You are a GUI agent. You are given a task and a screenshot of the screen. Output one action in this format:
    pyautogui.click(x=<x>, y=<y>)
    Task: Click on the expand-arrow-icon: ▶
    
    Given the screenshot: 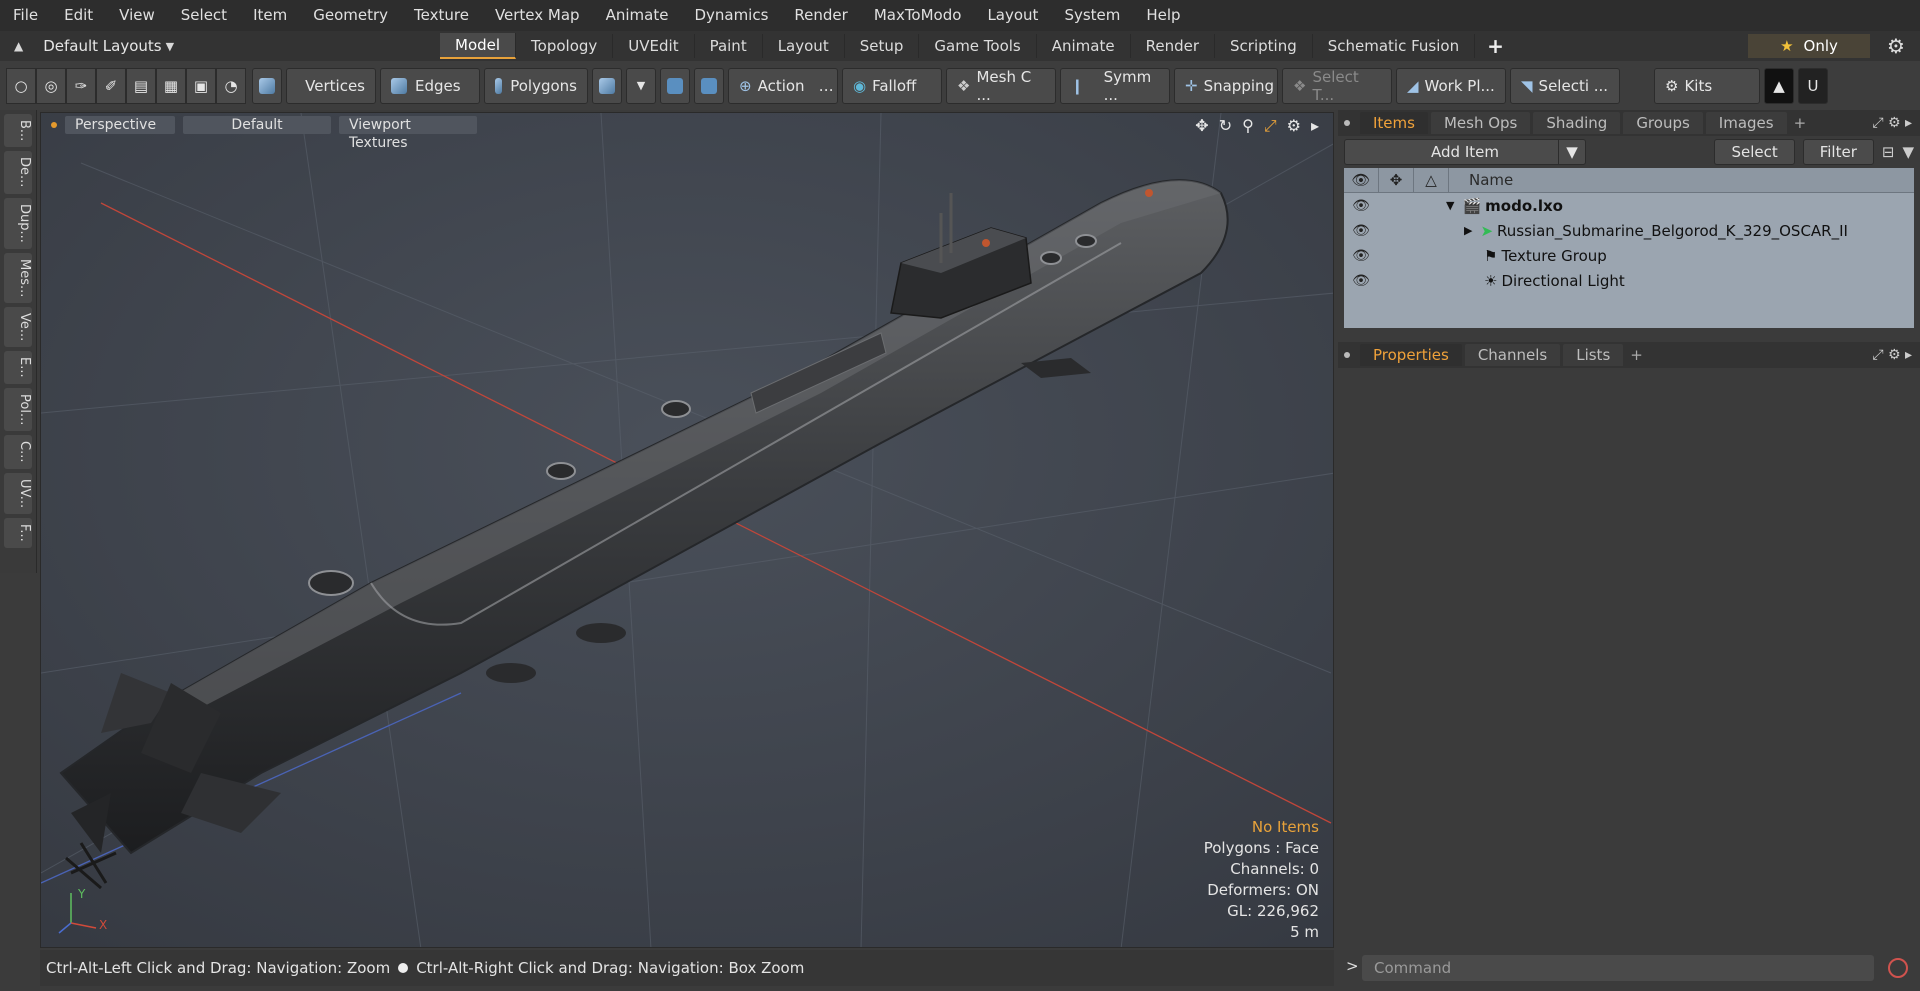 What is the action you would take?
    pyautogui.click(x=1468, y=230)
    